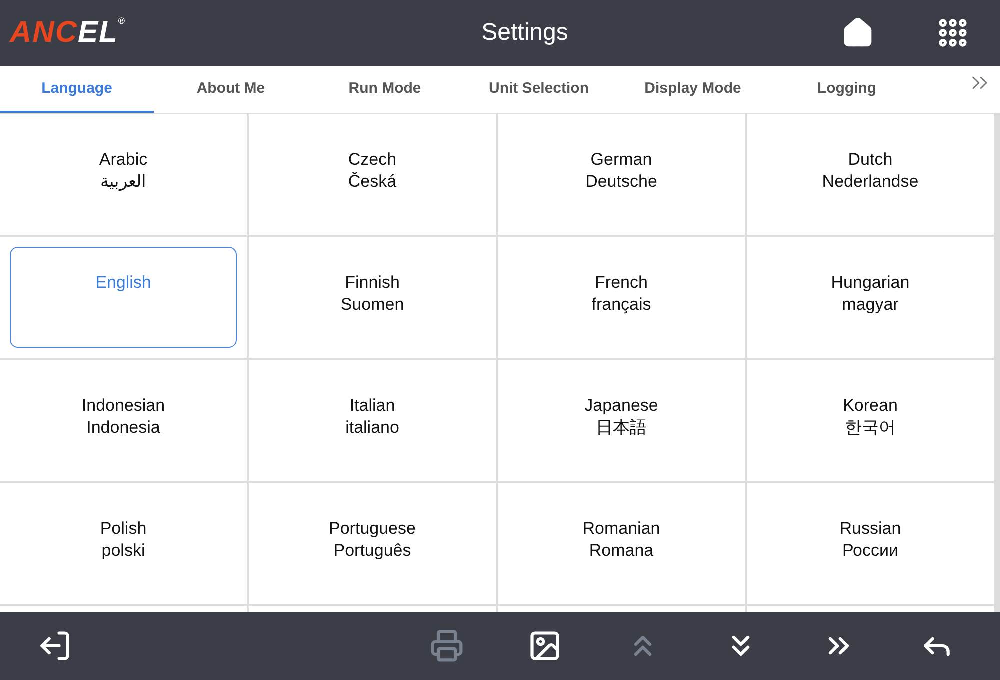 This screenshot has width=1000, height=680. Describe the element at coordinates (539, 89) in the screenshot. I see `settings-tab: Unit Selection` at that location.